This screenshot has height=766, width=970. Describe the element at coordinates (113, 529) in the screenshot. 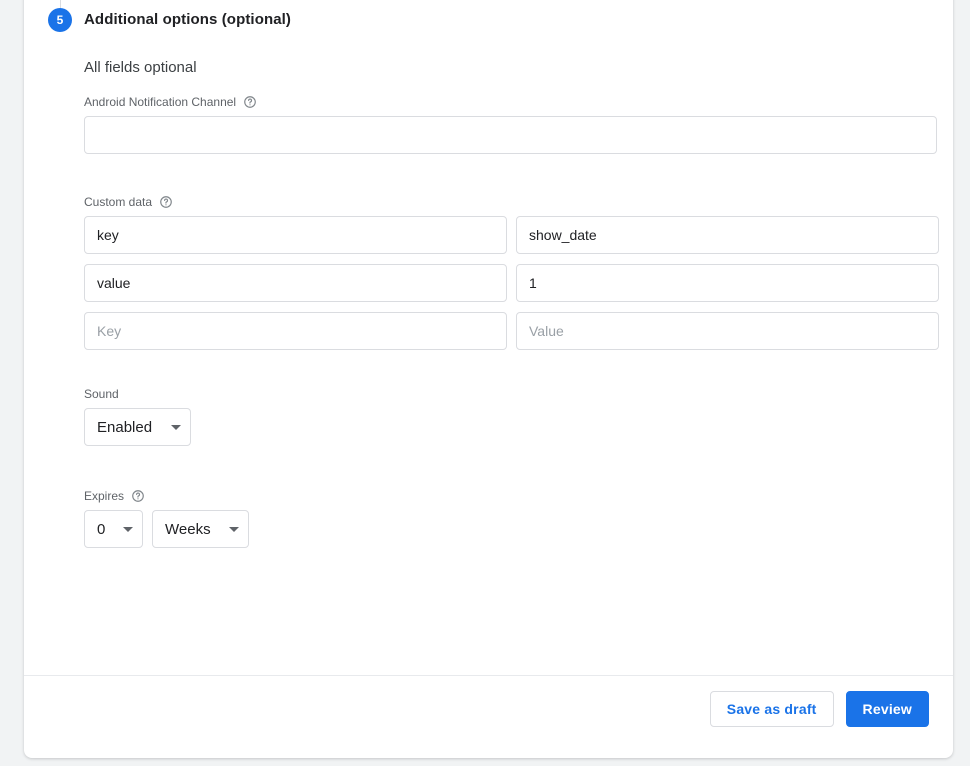

I see `expires-amount-select: 0` at that location.